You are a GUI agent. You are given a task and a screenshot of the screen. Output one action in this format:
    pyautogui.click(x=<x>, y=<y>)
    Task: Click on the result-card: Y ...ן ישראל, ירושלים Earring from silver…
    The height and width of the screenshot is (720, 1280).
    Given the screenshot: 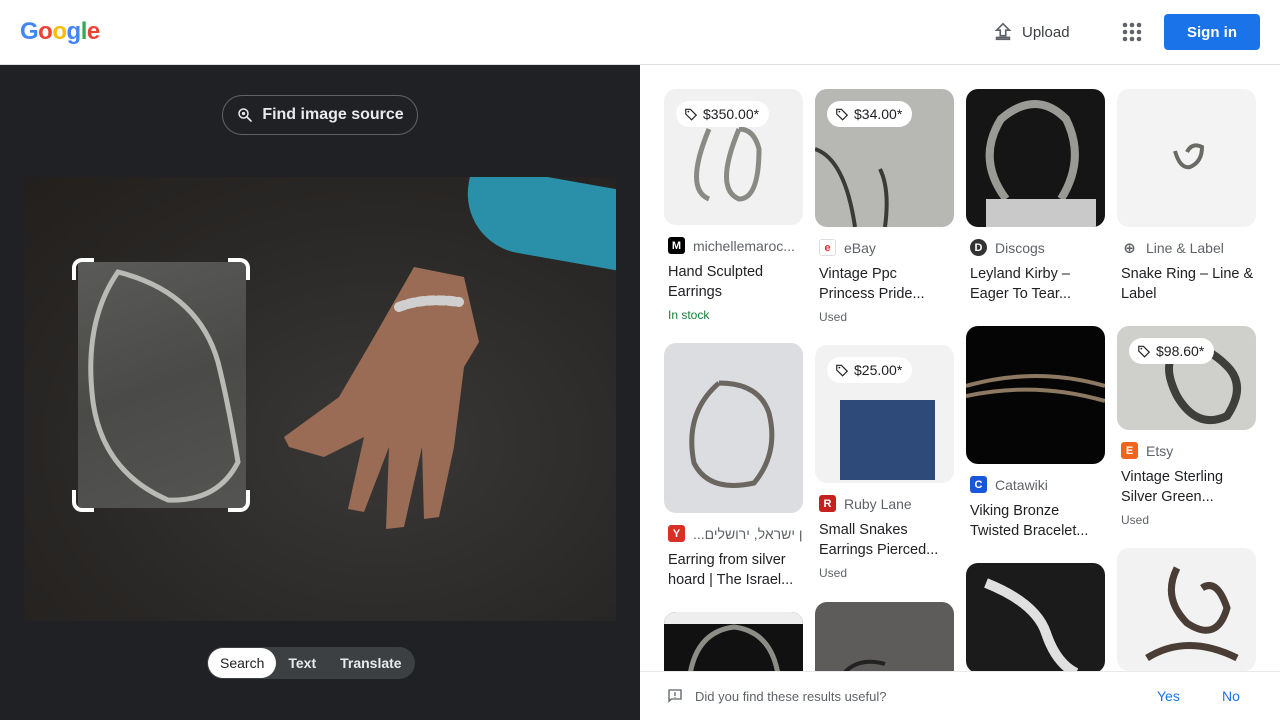 What is the action you would take?
    pyautogui.click(x=733, y=466)
    